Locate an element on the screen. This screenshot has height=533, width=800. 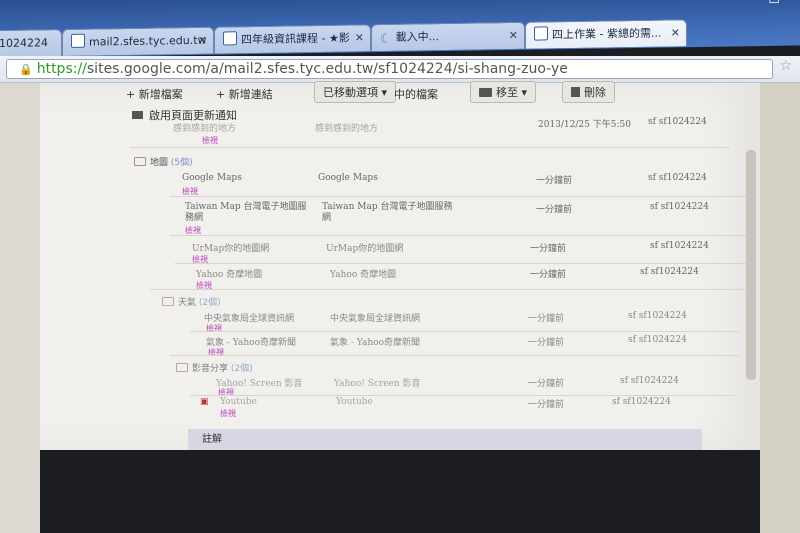
top-row-owner: sf sf1024224 is located at coordinates (677, 122).